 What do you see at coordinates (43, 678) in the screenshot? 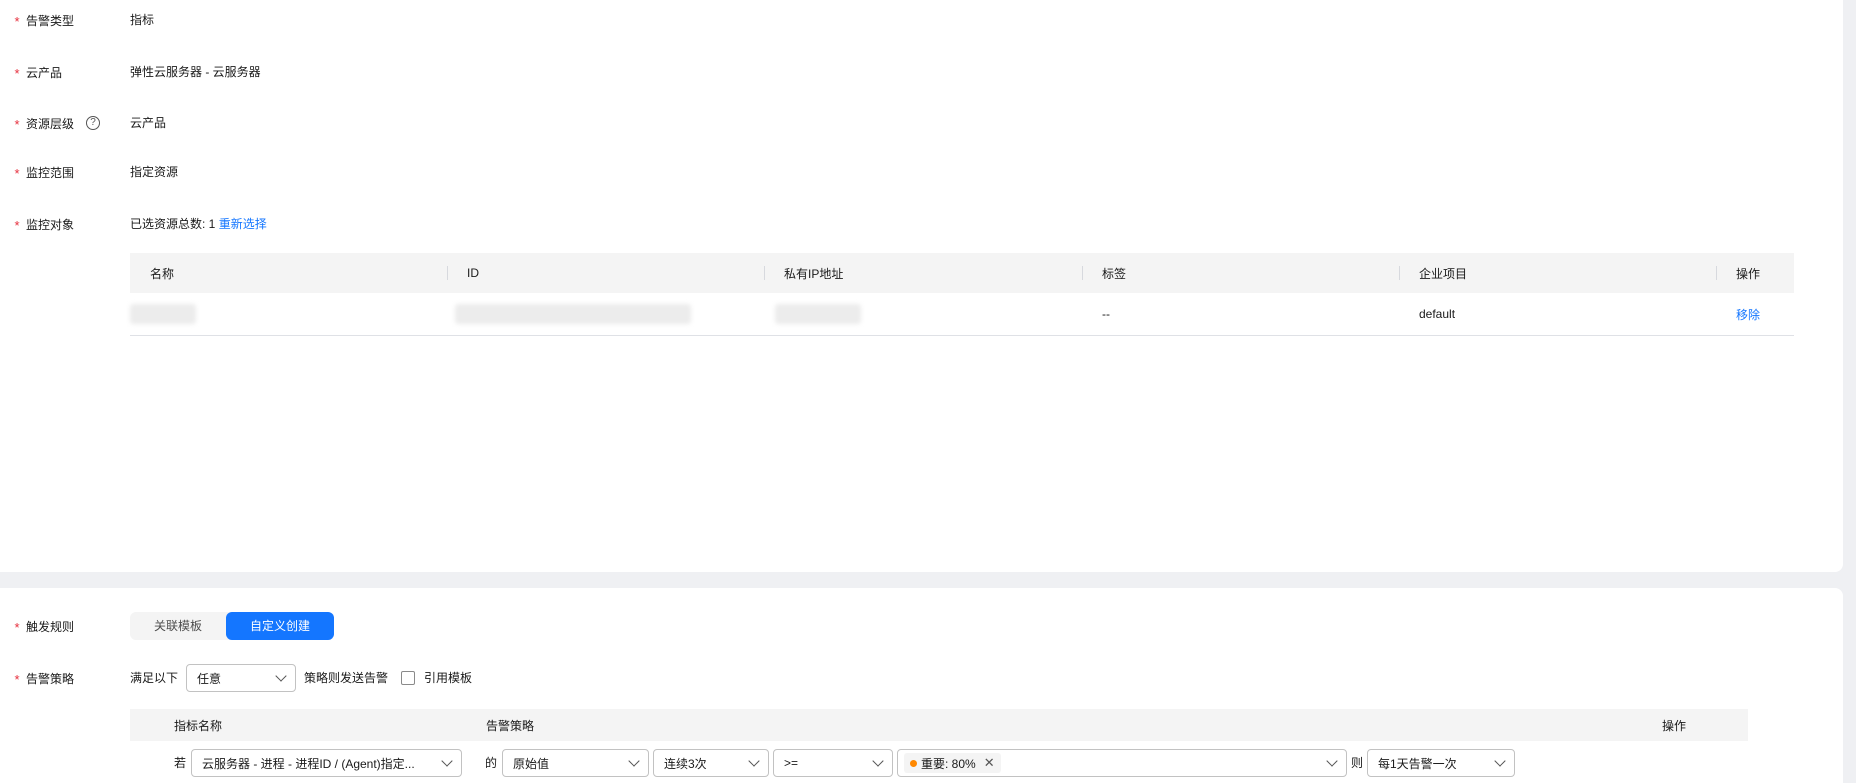
I see `alarm-policy-label: * 告警策略` at bounding box center [43, 678].